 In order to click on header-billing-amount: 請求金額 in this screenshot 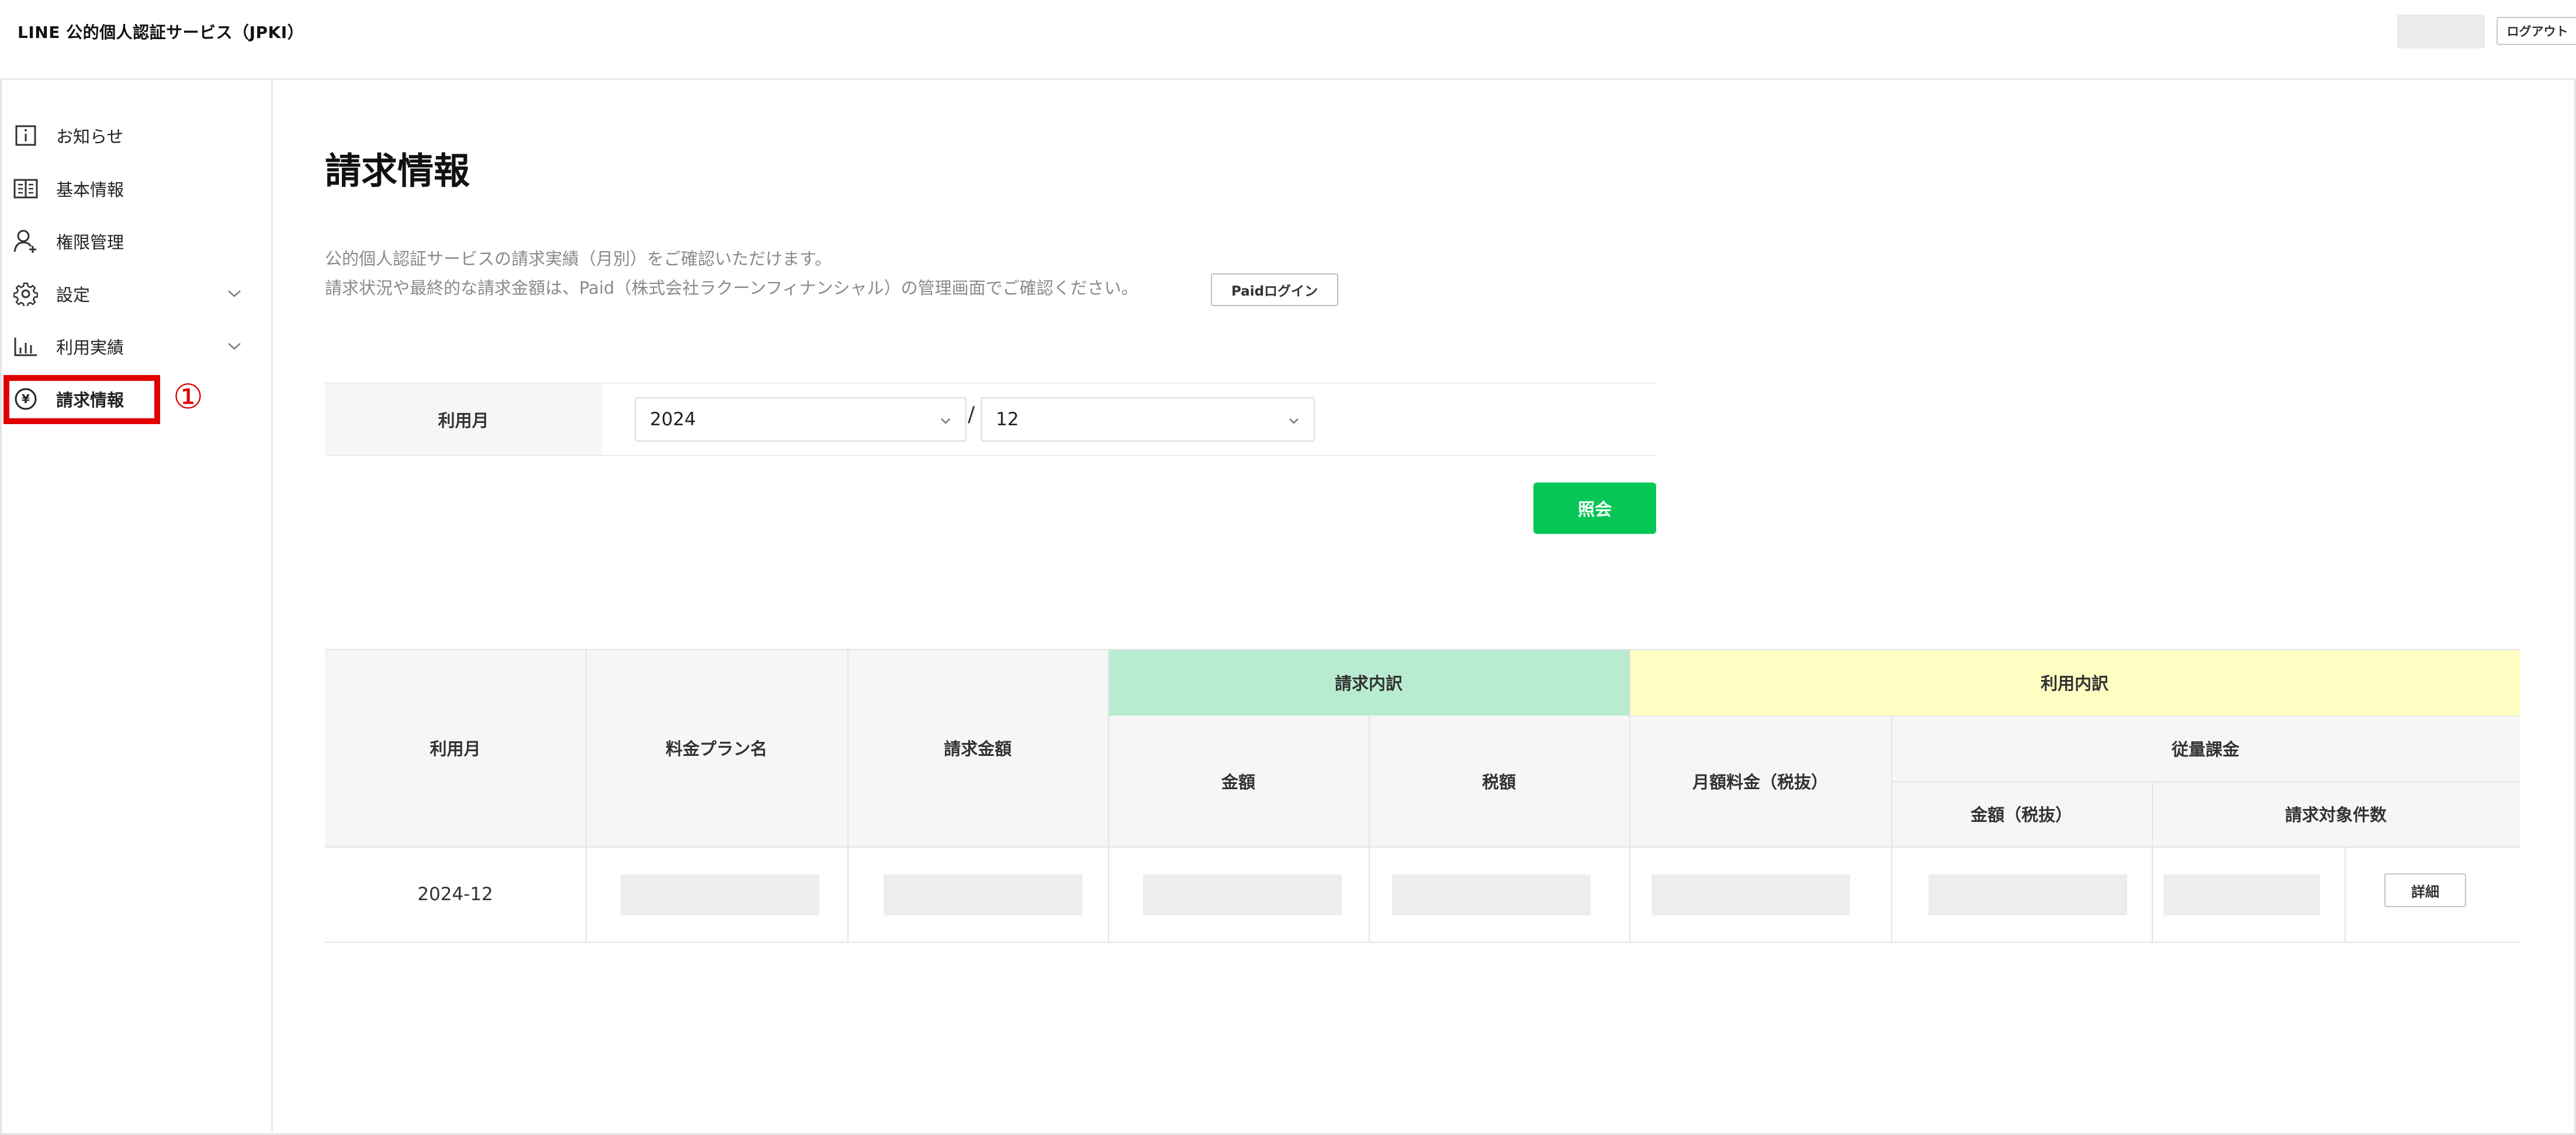, I will do `click(977, 747)`.